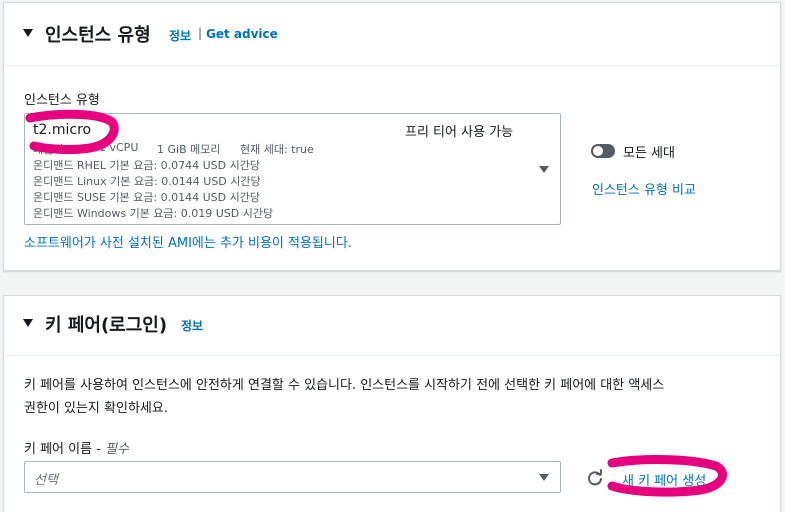 The height and width of the screenshot is (512, 785). What do you see at coordinates (598, 151) in the screenshot?
I see `toggle-knob` at bounding box center [598, 151].